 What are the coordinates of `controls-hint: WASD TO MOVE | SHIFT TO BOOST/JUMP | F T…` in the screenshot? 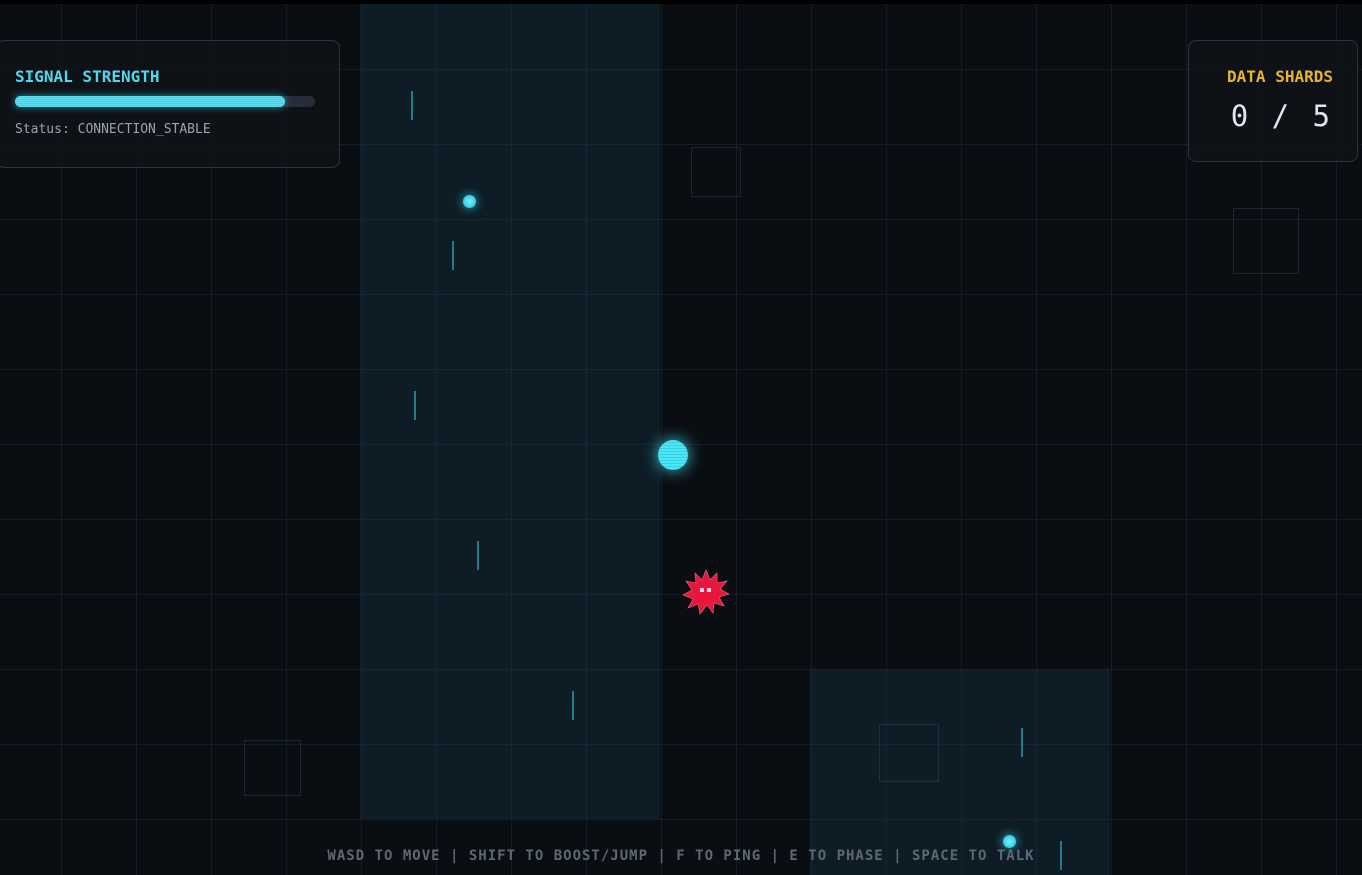 It's located at (681, 856).